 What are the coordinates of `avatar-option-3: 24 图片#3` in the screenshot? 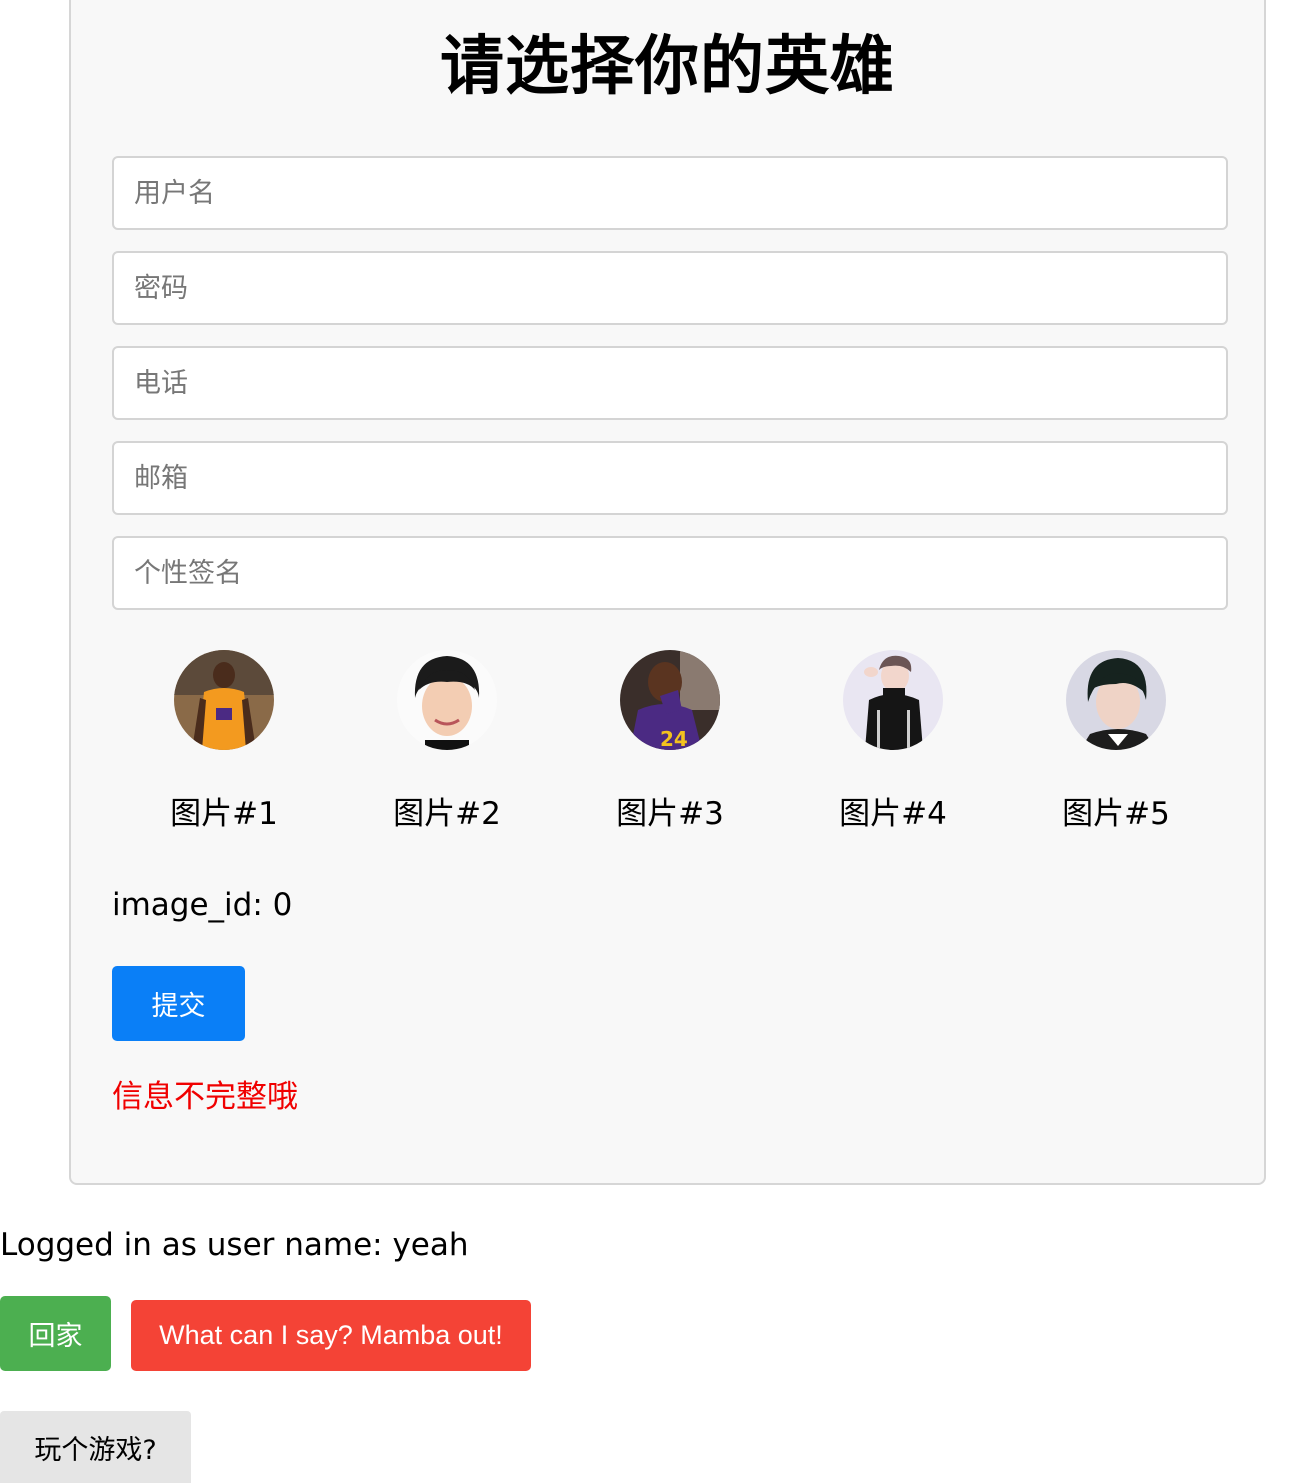 It's located at (670, 742).